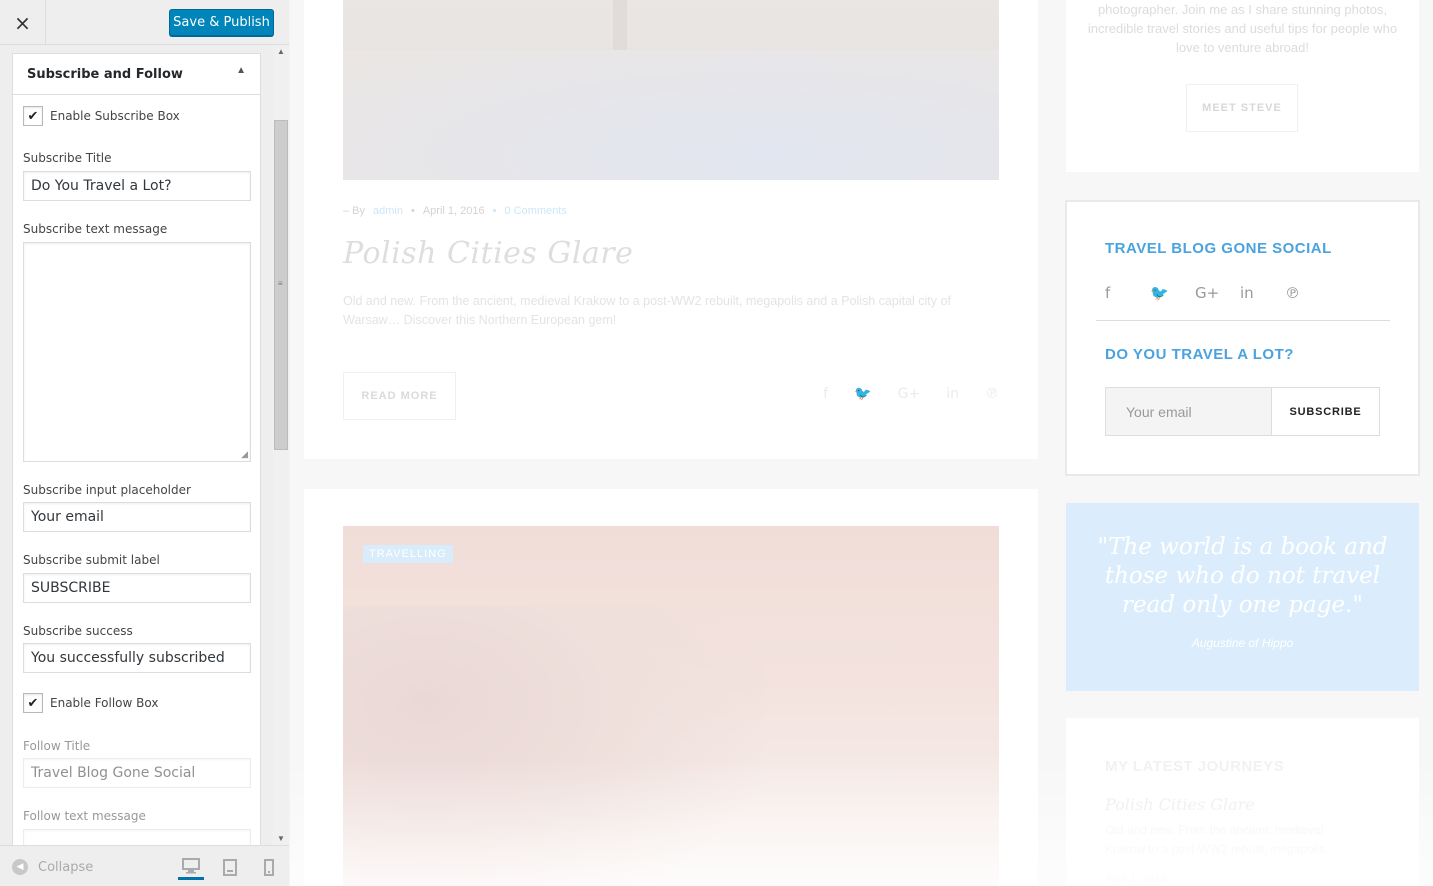 The height and width of the screenshot is (886, 1433). Describe the element at coordinates (388, 211) in the screenshot. I see `post-author-link: admin` at that location.